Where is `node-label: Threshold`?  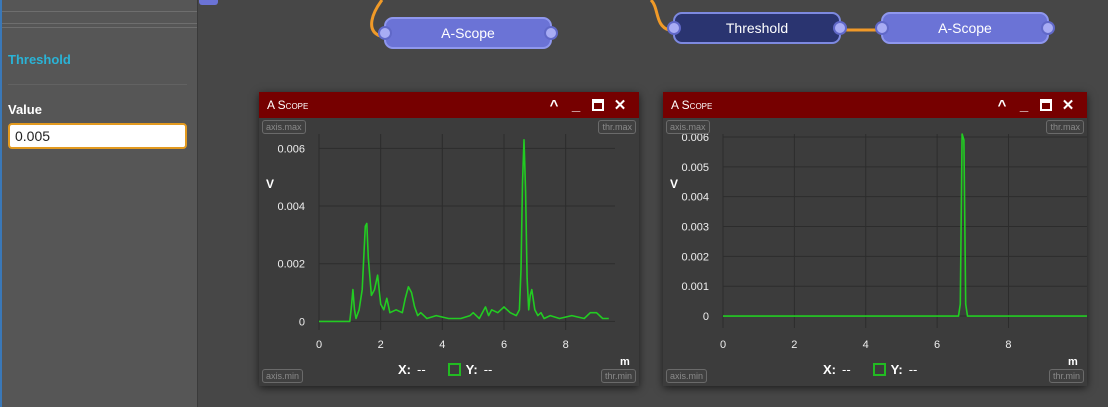
node-label: Threshold is located at coordinates (757, 28).